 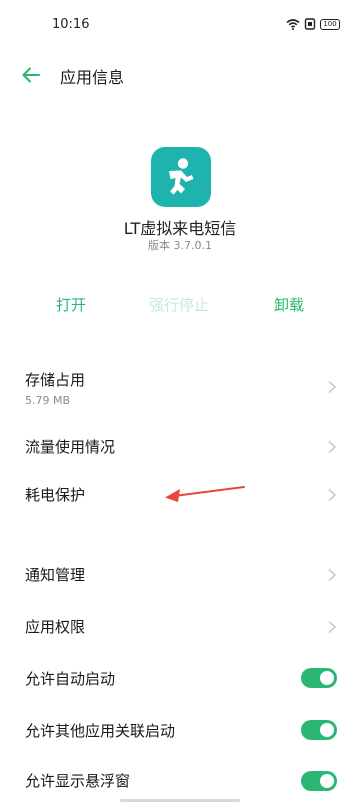 What do you see at coordinates (180, 228) in the screenshot?
I see `app-name: LT虚拟来电短信` at bounding box center [180, 228].